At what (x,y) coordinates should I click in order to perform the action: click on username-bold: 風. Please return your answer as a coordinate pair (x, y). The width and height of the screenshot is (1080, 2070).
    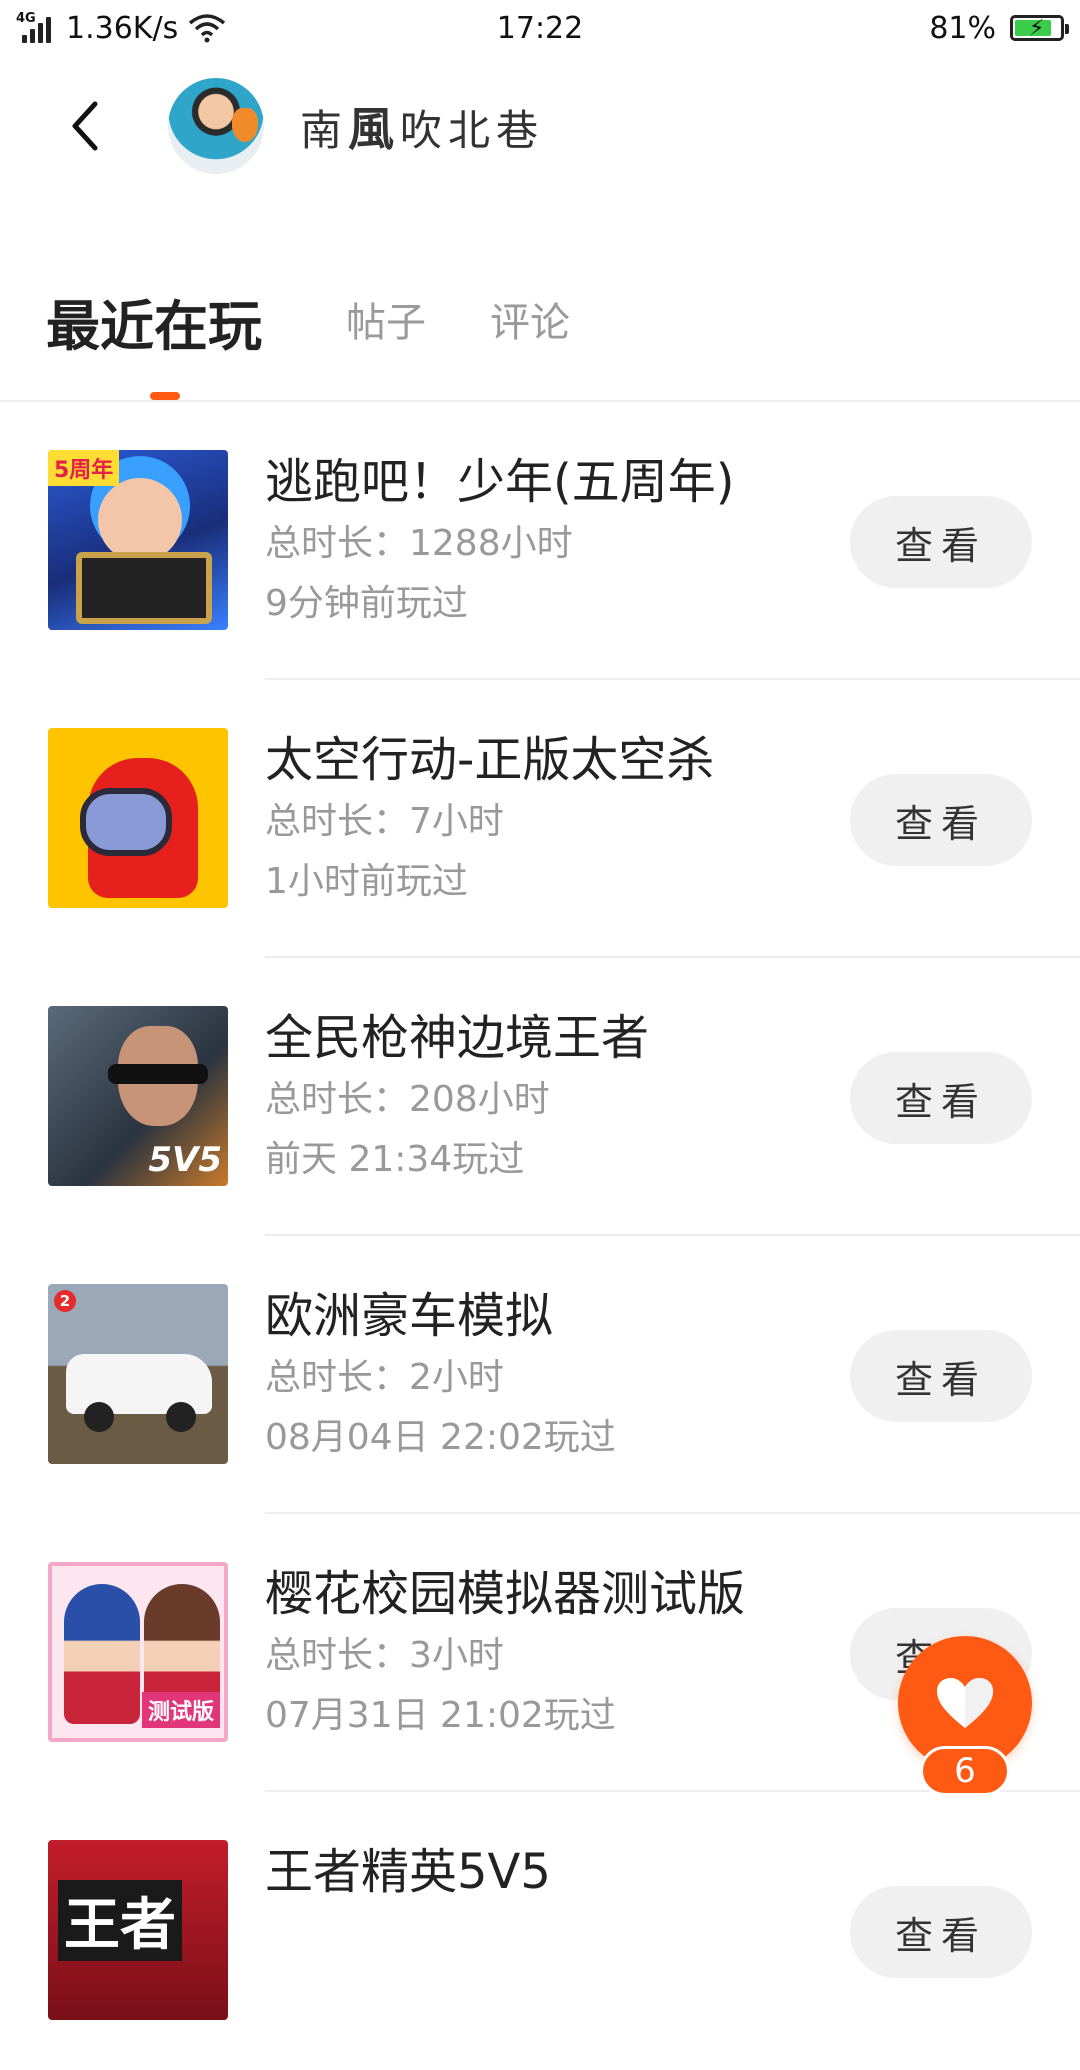
    Looking at the image, I should click on (374, 129).